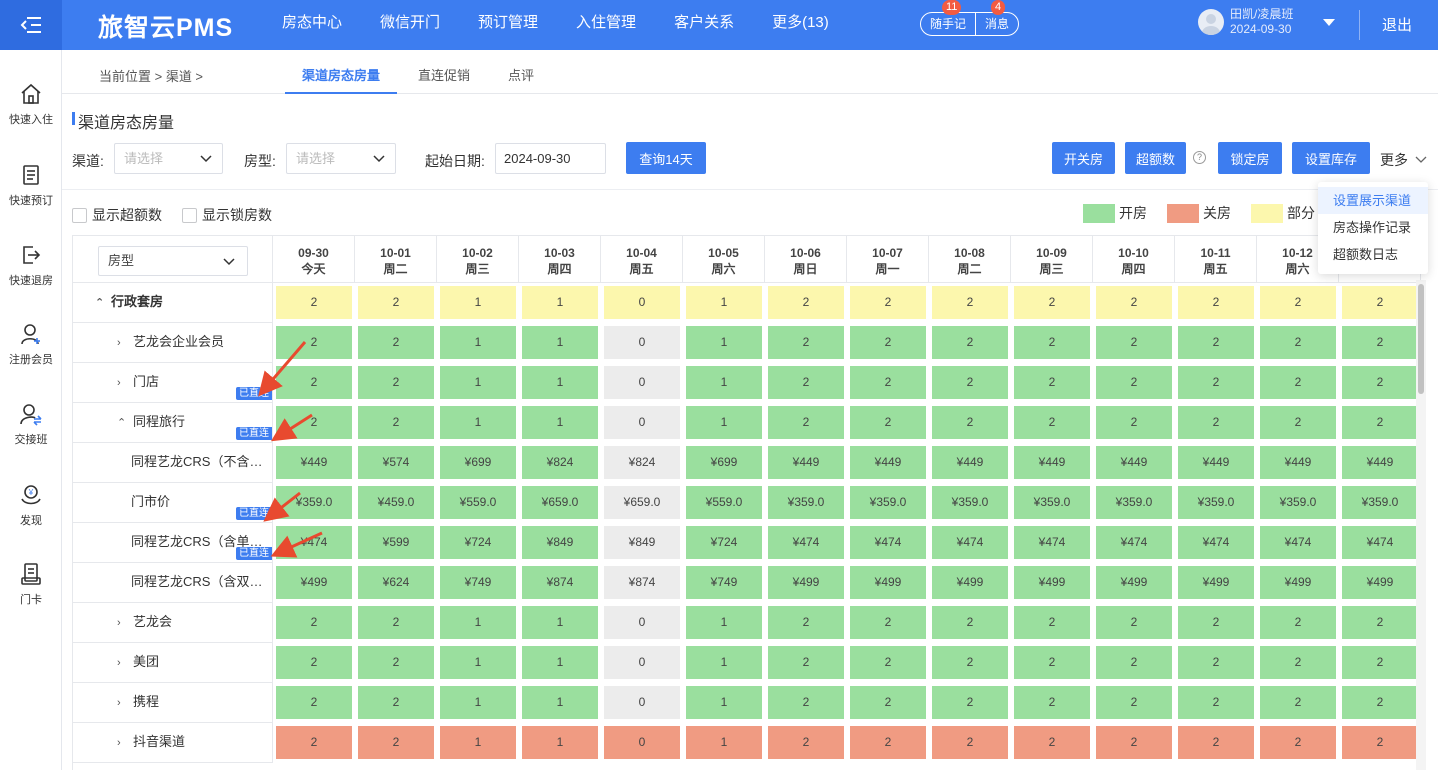 This screenshot has height=770, width=1438. I want to click on set-stock-button: 设置库存, so click(1331, 158).